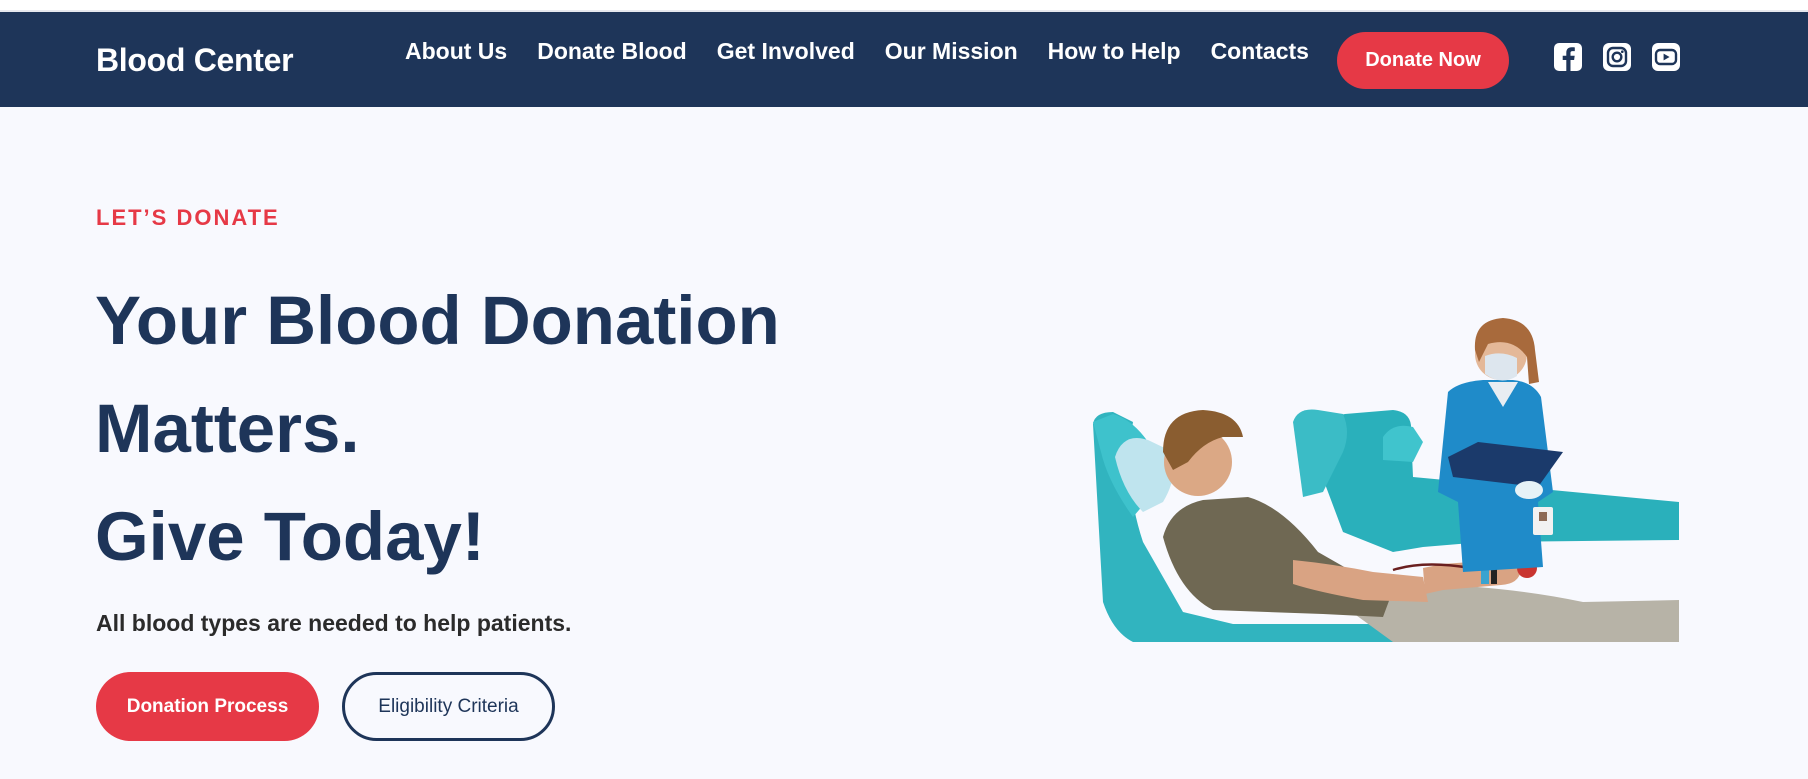  What do you see at coordinates (786, 51) in the screenshot?
I see `nav-get-involved: Get Involved` at bounding box center [786, 51].